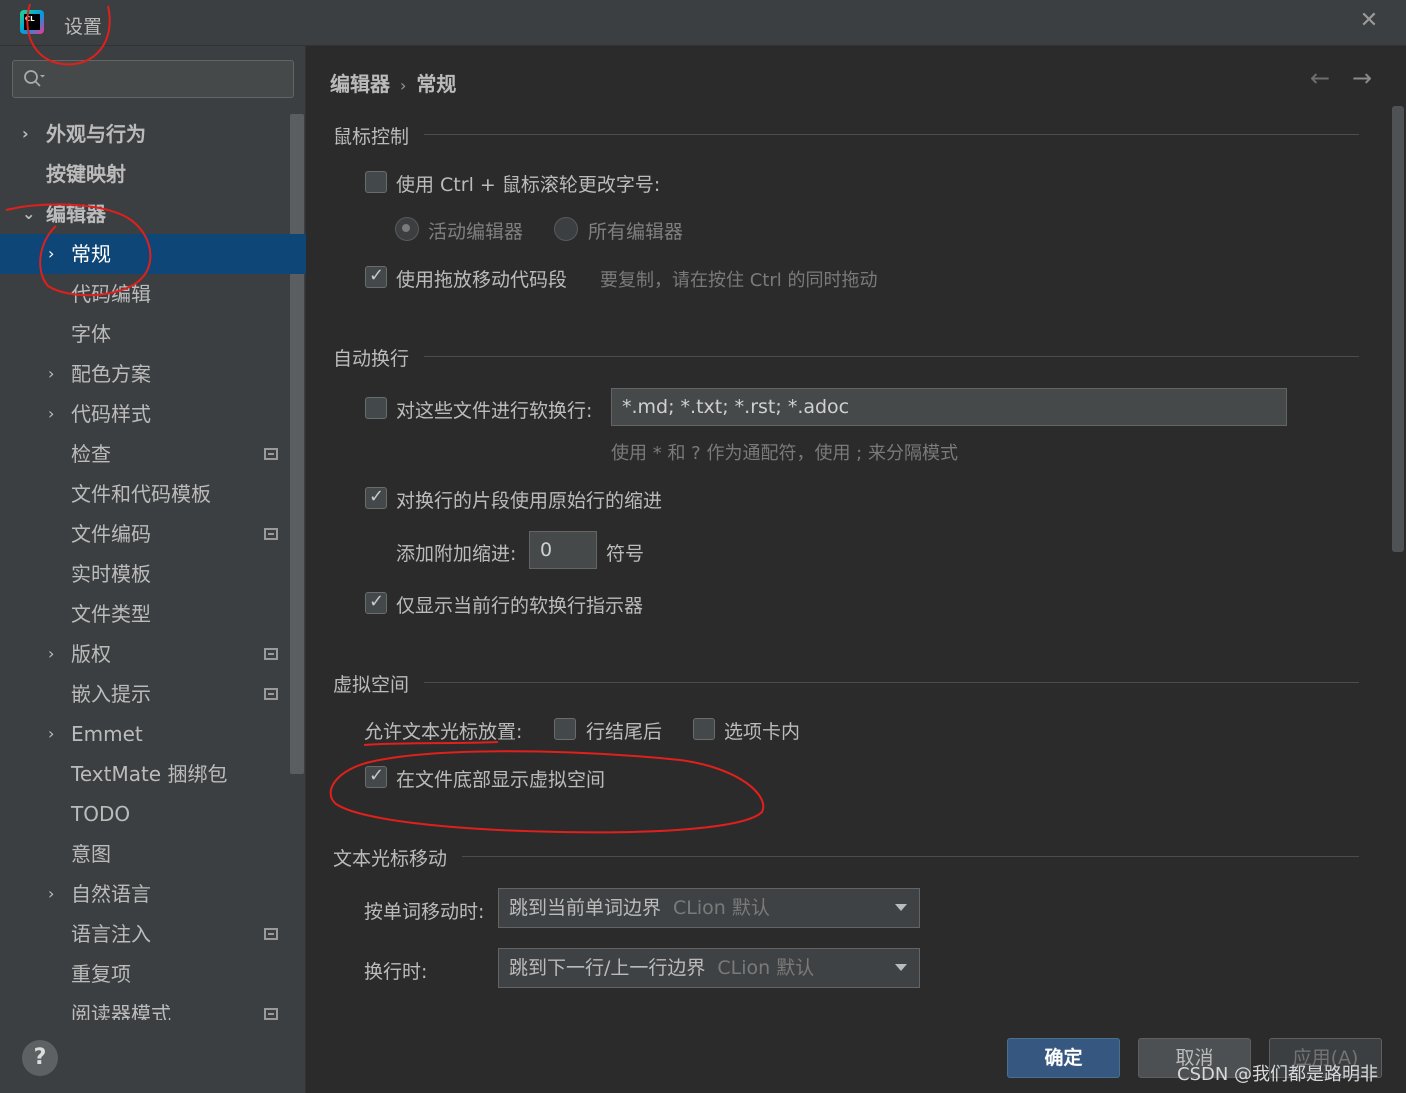 Image resolution: width=1406 pixels, height=1093 pixels. I want to click on line-change-default: CLion 默认, so click(766, 968).